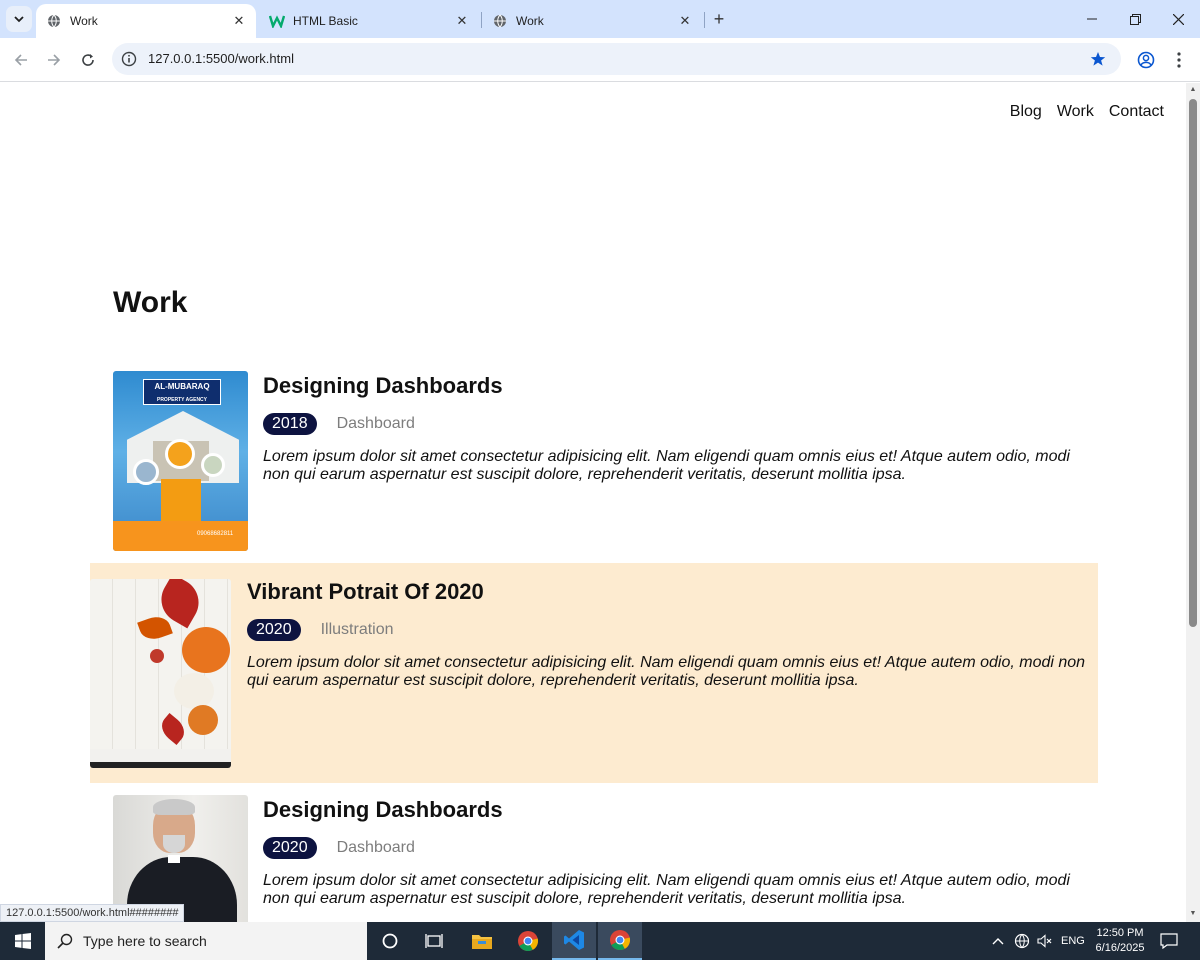 The width and height of the screenshot is (1200, 960). What do you see at coordinates (1146, 60) in the screenshot?
I see `profile-icon` at bounding box center [1146, 60].